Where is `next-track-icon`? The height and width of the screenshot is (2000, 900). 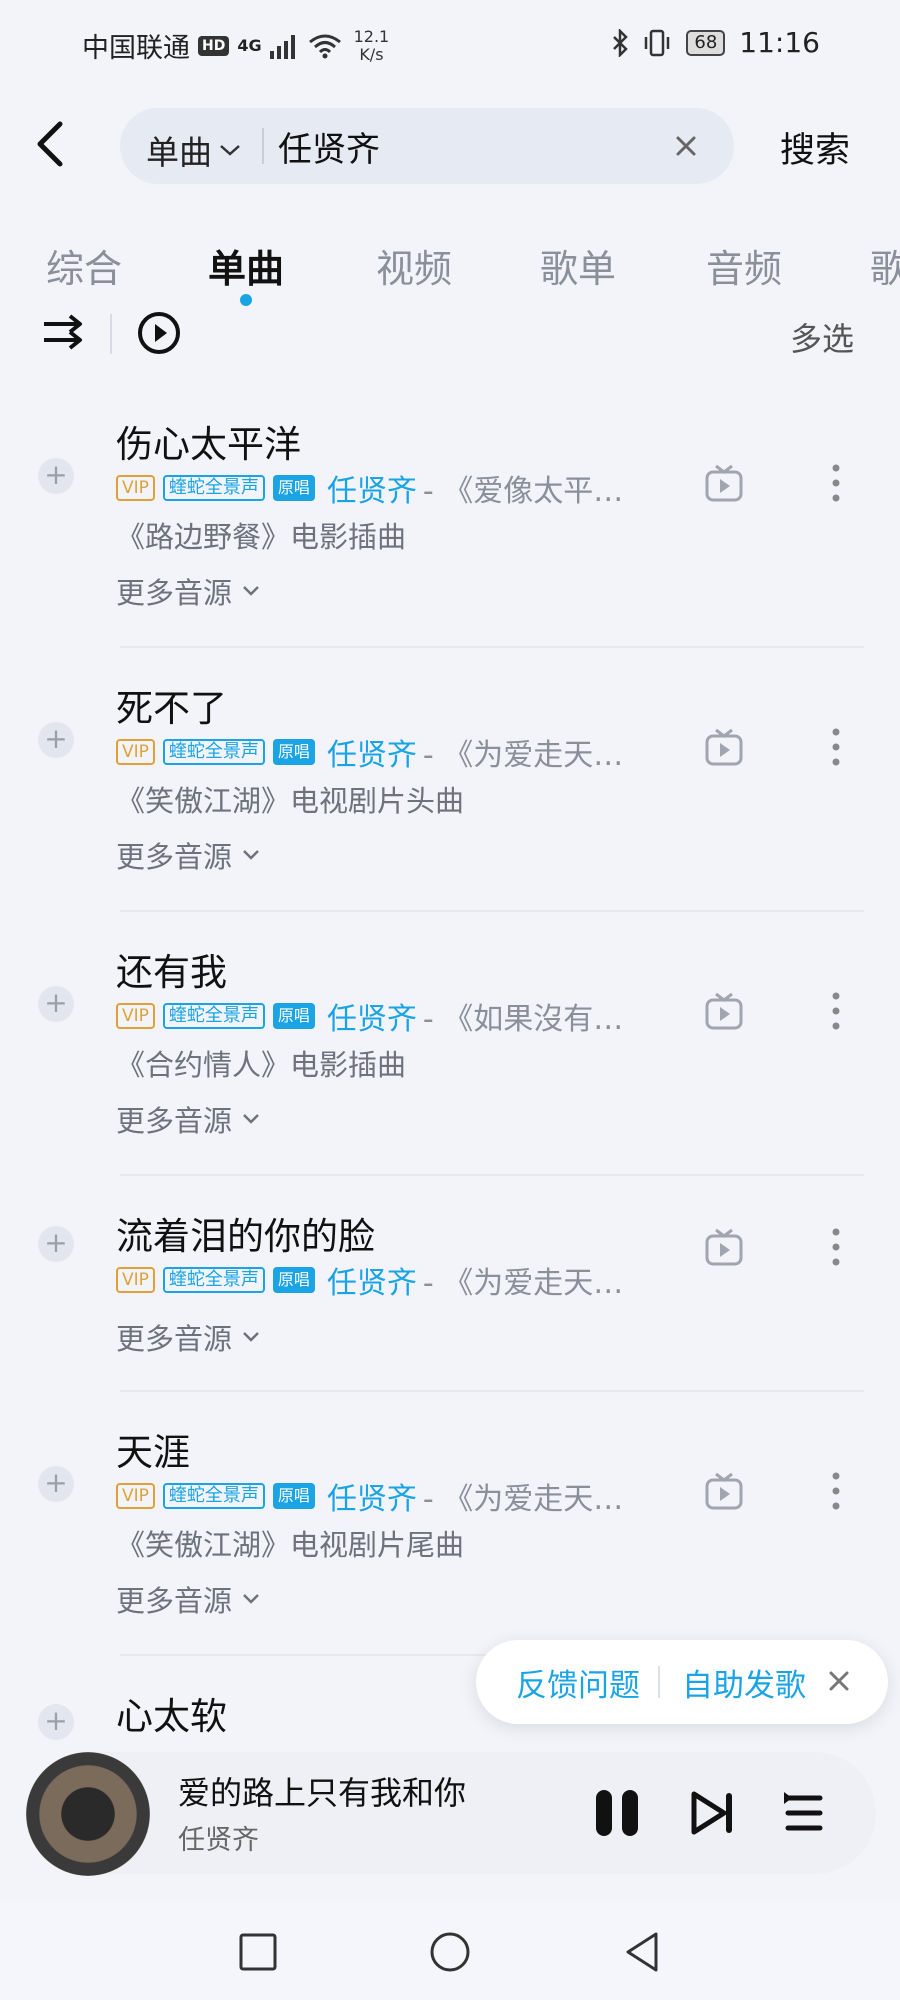 next-track-icon is located at coordinates (712, 1813).